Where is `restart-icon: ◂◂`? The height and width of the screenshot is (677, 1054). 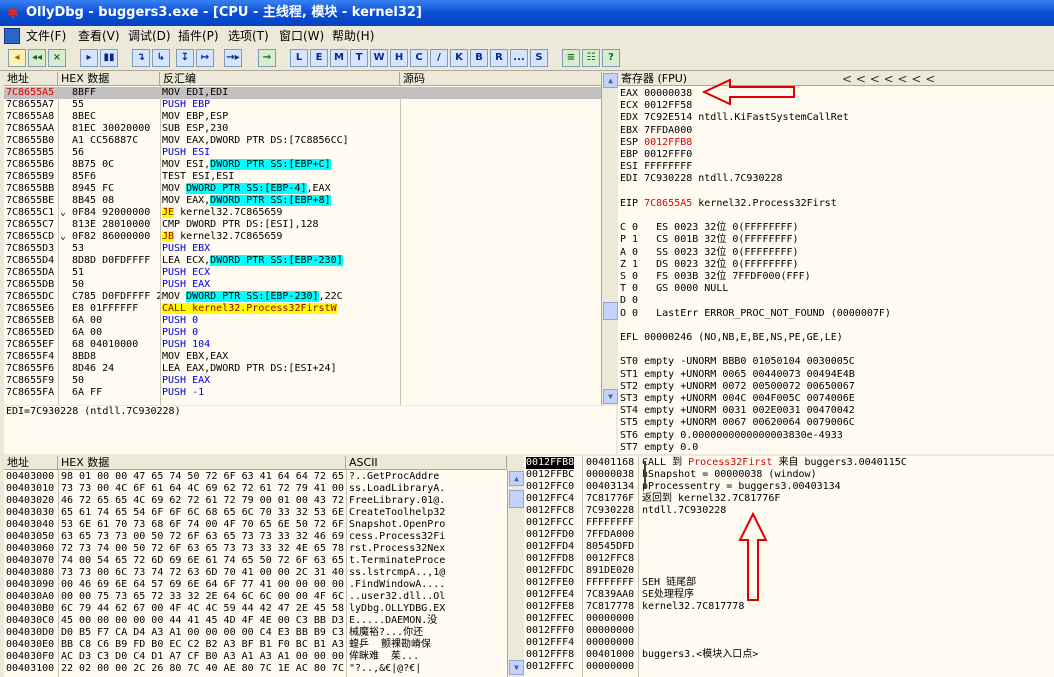
restart-icon: ◂◂ is located at coordinates (37, 58).